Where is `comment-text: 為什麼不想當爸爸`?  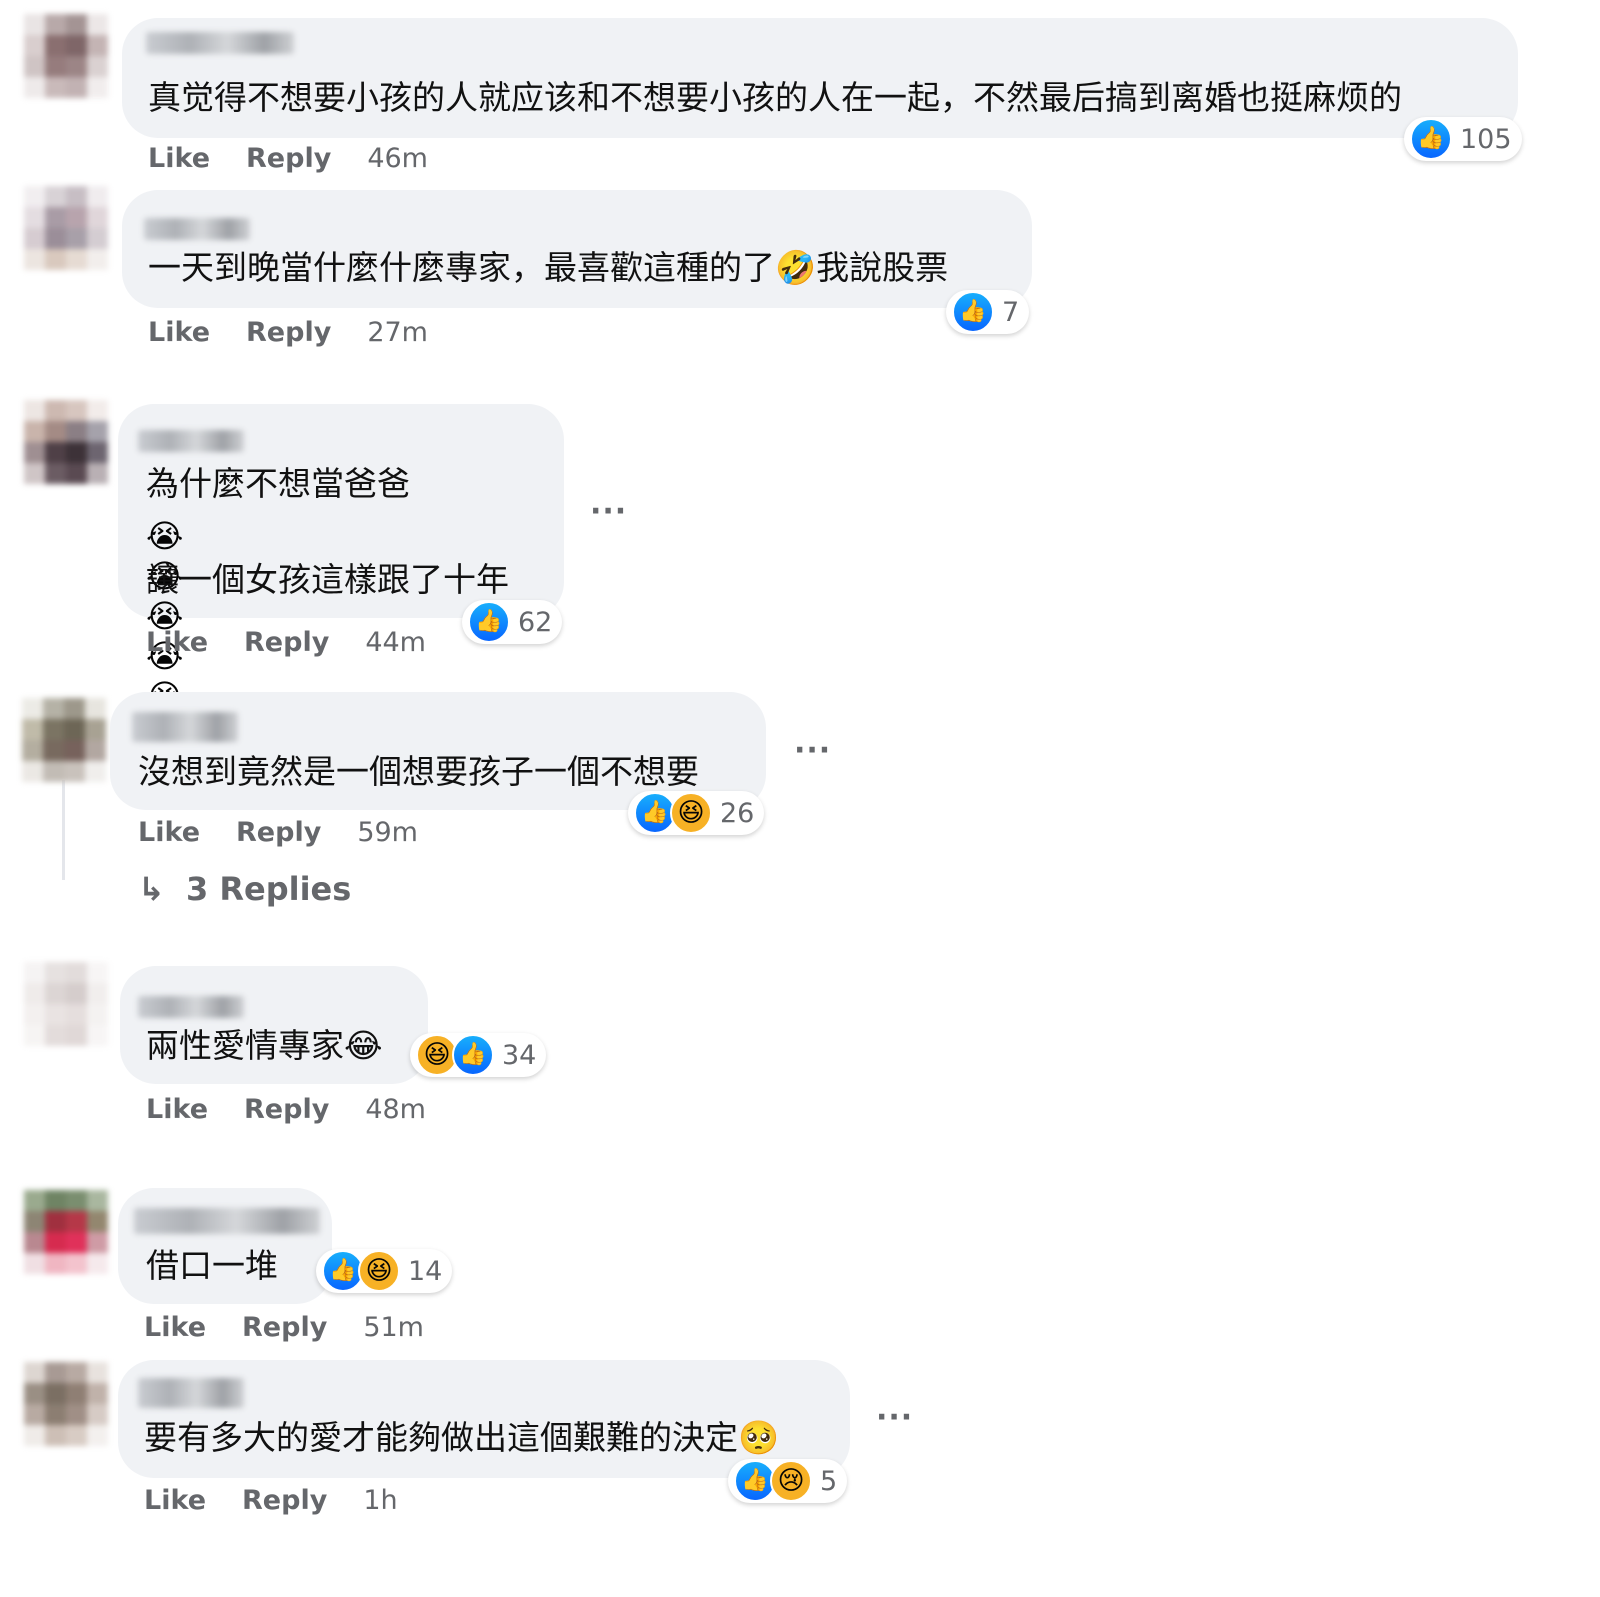
comment-text: 為什麼不想當爸爸 is located at coordinates (278, 483).